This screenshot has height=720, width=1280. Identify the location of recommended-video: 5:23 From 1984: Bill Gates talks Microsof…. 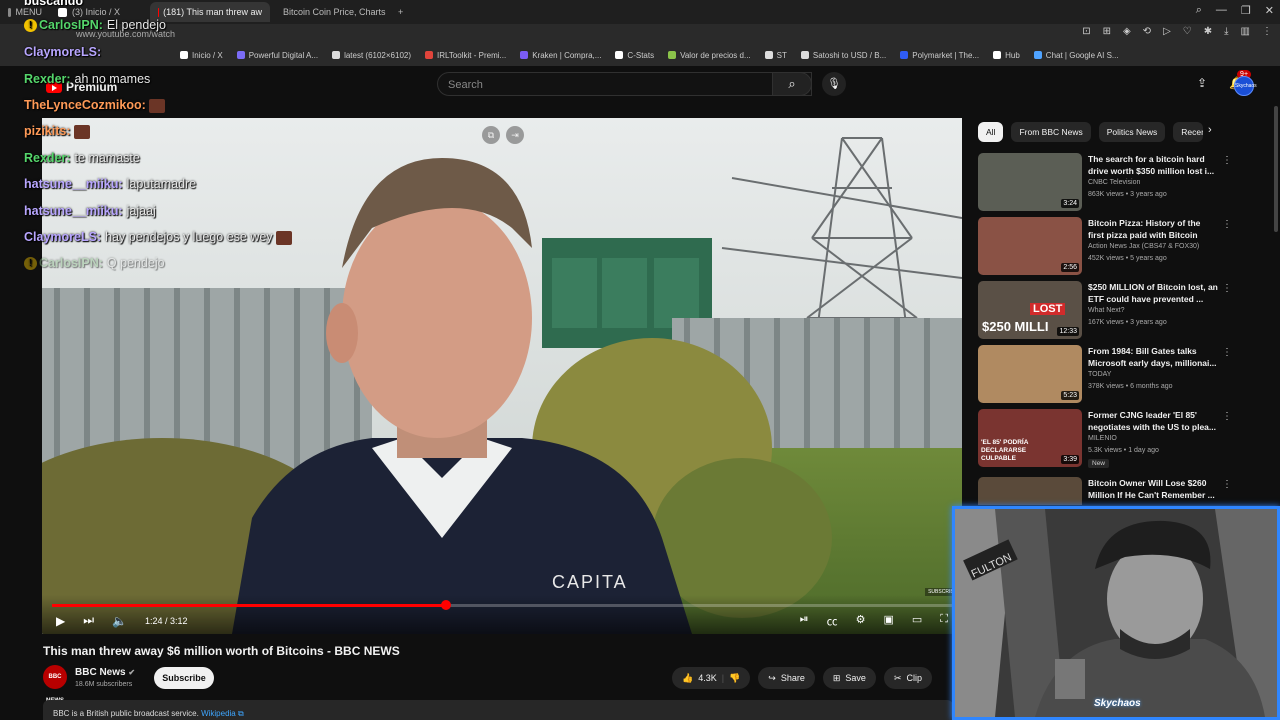
(1123, 375).